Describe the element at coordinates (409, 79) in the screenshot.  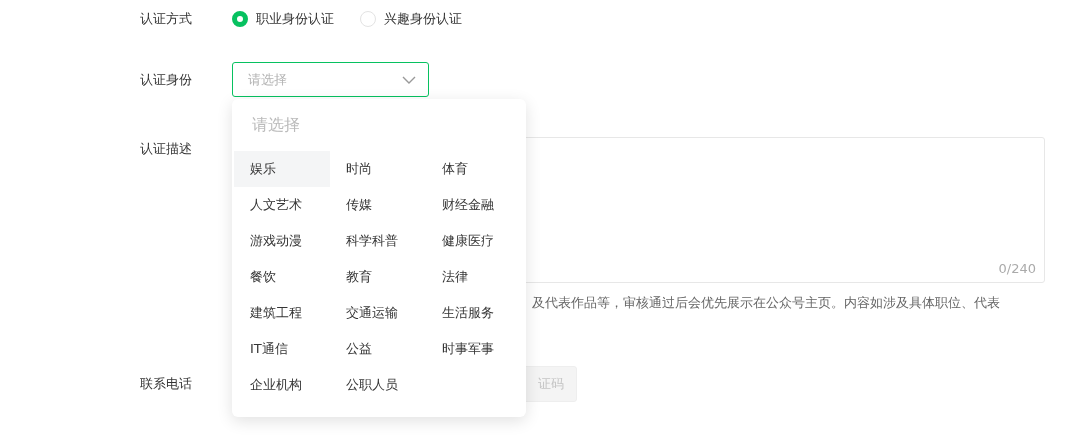
I see `chevron-down-icon` at that location.